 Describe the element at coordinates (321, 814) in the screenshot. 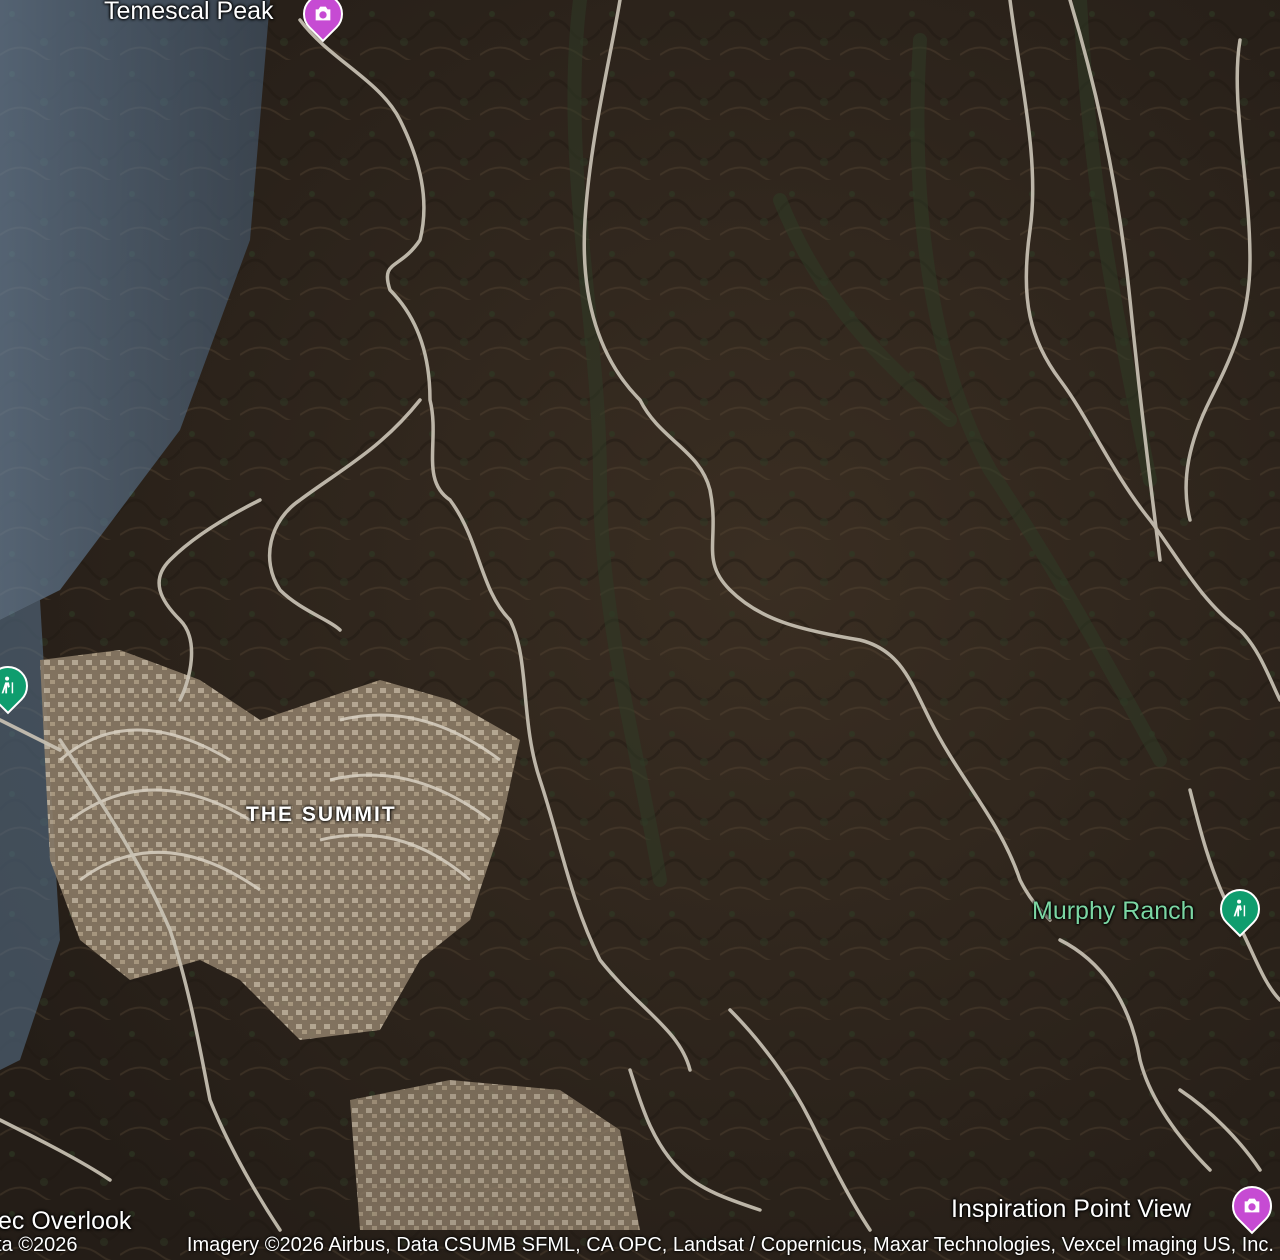

I see `the-summit-area-label: THE SUMMIT` at that location.